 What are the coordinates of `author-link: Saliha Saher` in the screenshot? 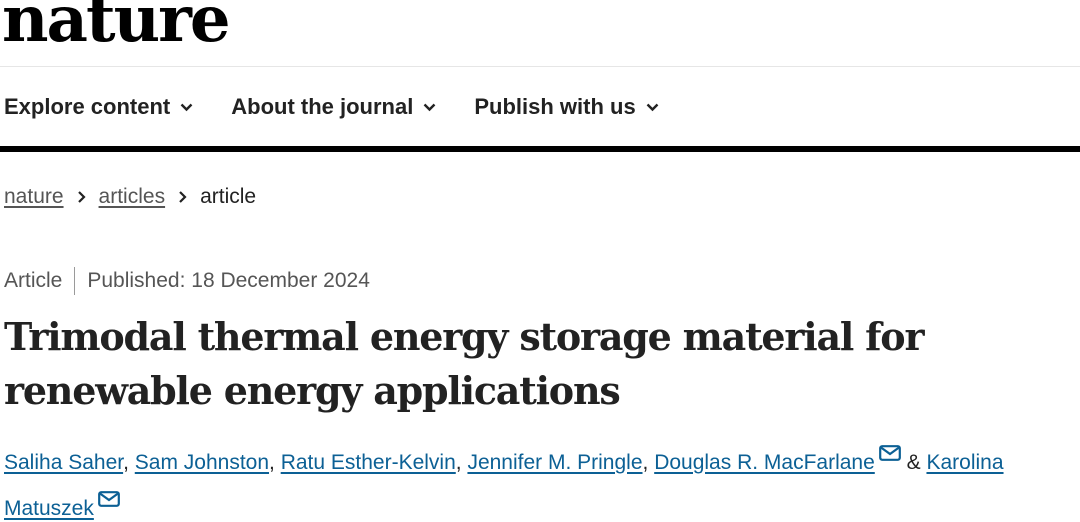 It's located at (63, 462).